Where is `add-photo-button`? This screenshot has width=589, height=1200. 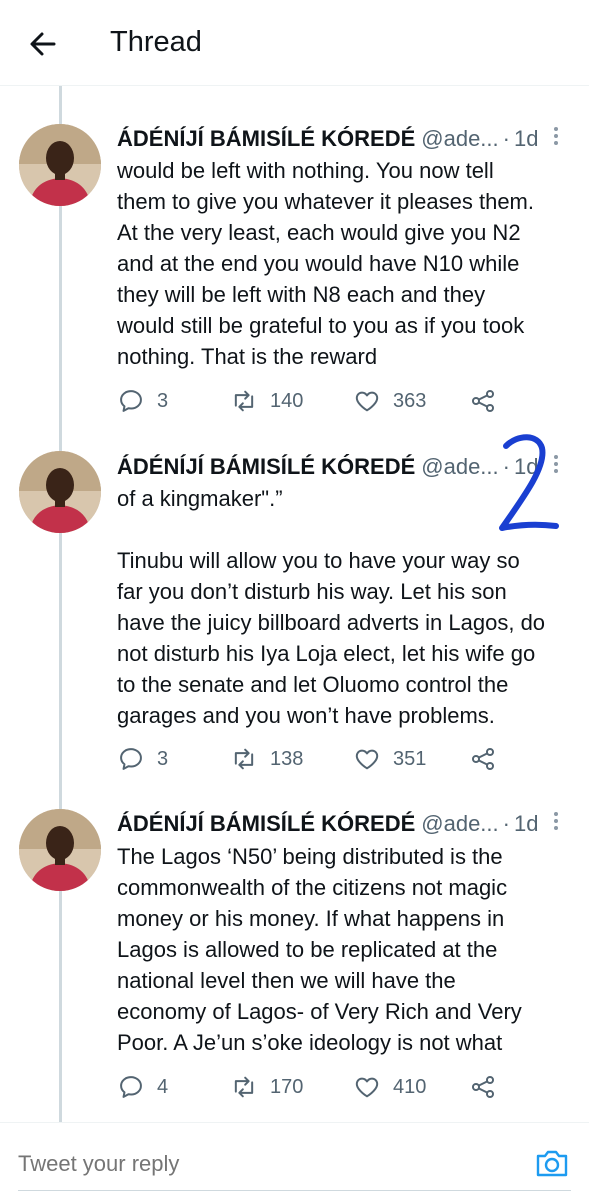
add-photo-button is located at coordinates (552, 1163).